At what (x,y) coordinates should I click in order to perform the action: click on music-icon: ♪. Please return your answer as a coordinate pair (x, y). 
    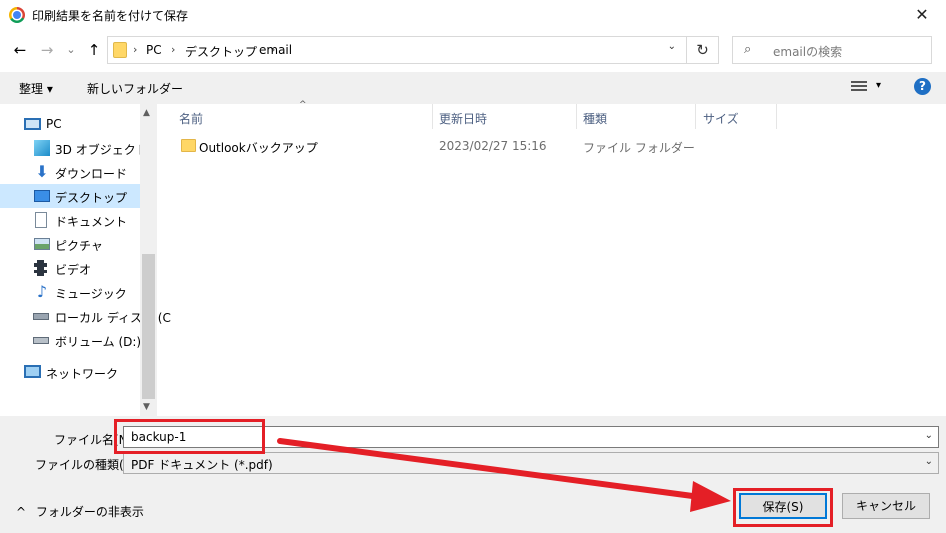
    Looking at the image, I should click on (42, 291).